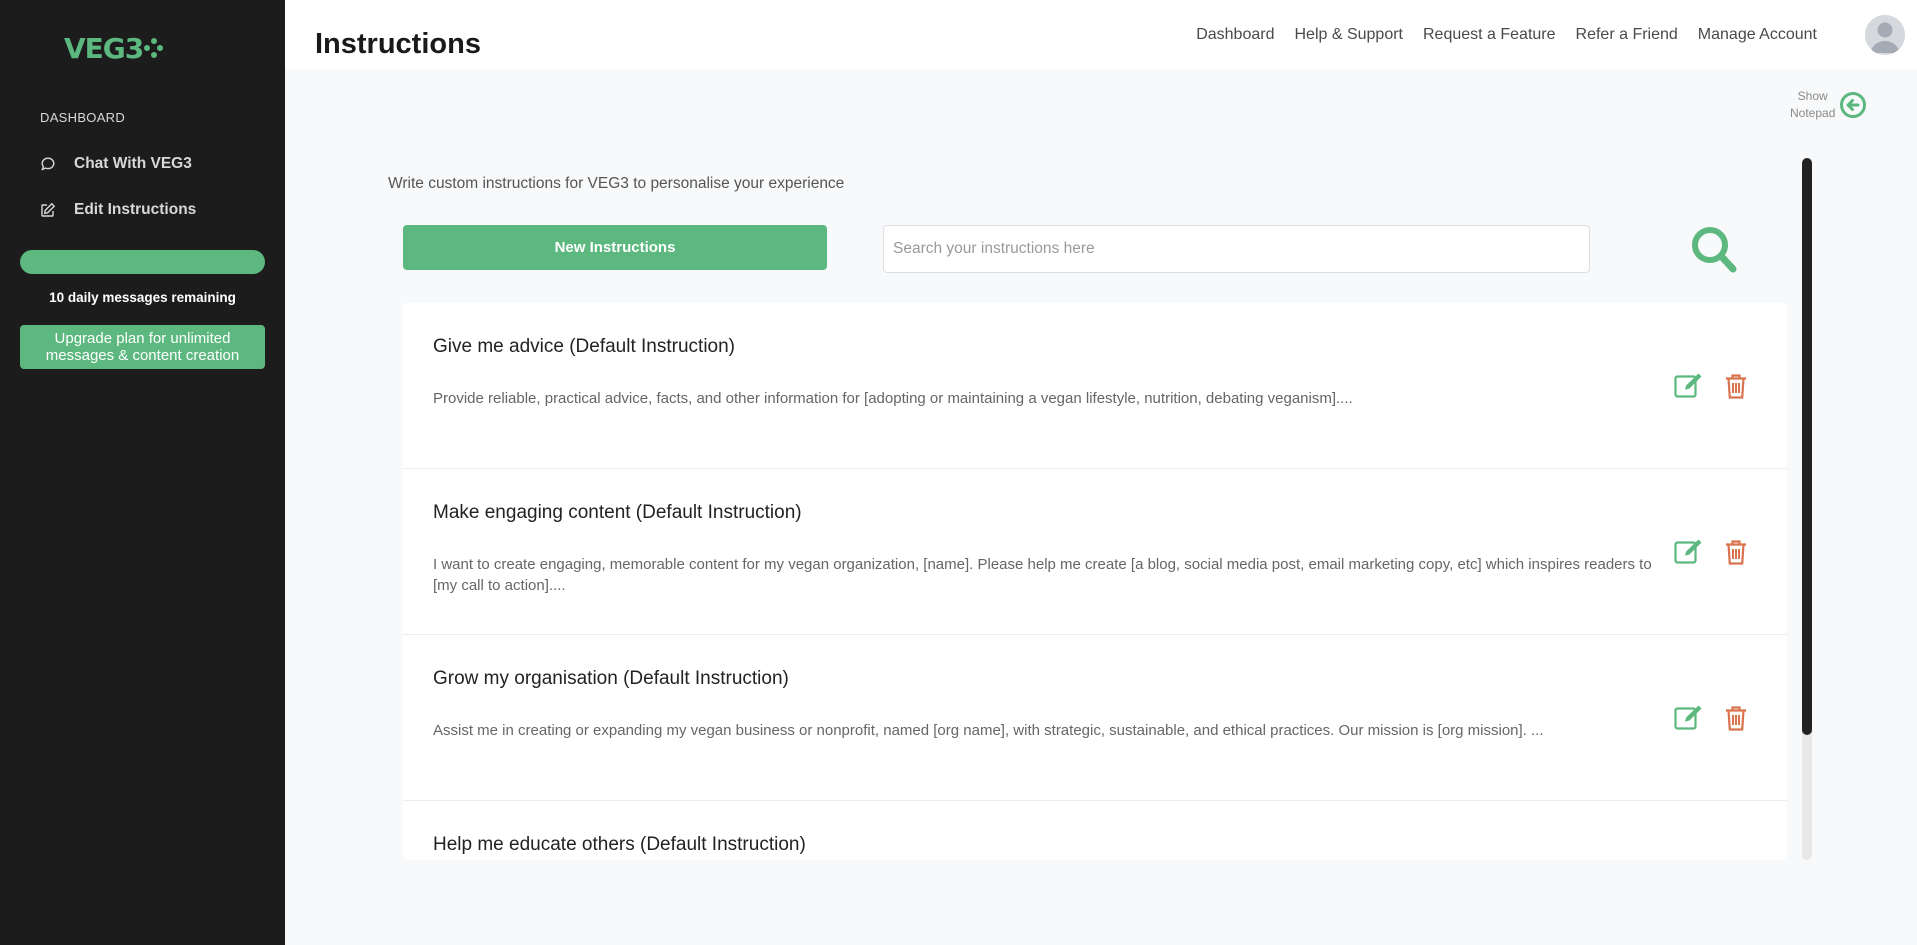 This screenshot has width=1917, height=945. Describe the element at coordinates (615, 247) in the screenshot. I see `new-instructions-button: New Instructions` at that location.